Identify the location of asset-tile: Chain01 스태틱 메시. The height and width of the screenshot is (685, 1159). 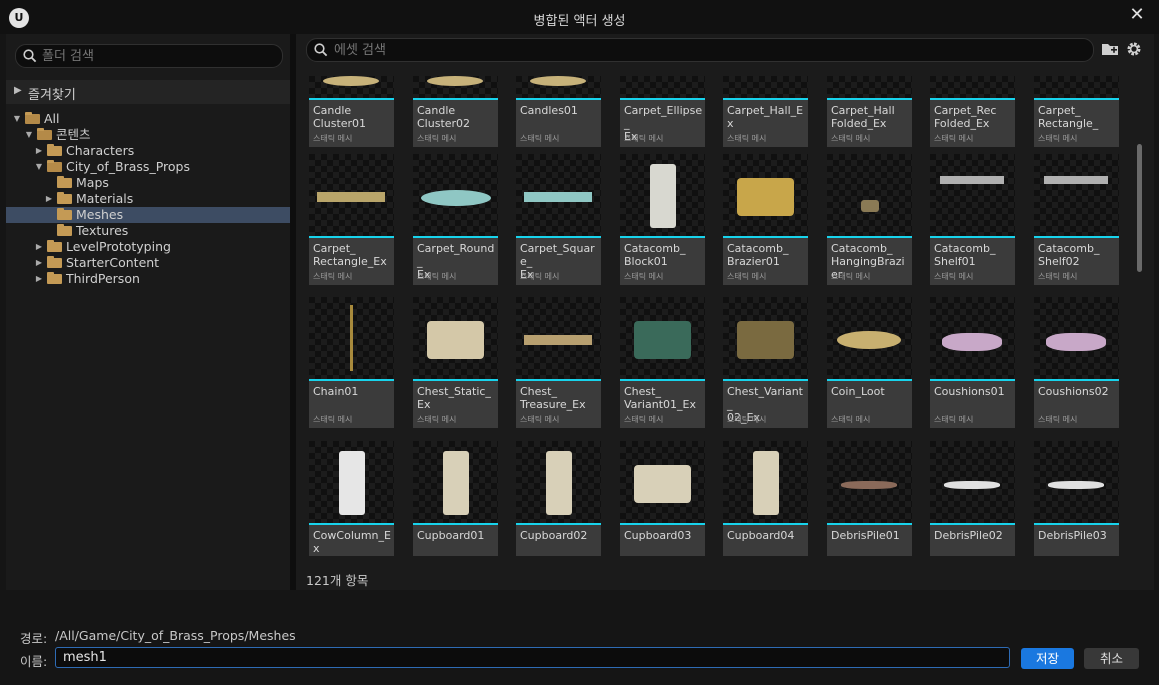
(351, 362).